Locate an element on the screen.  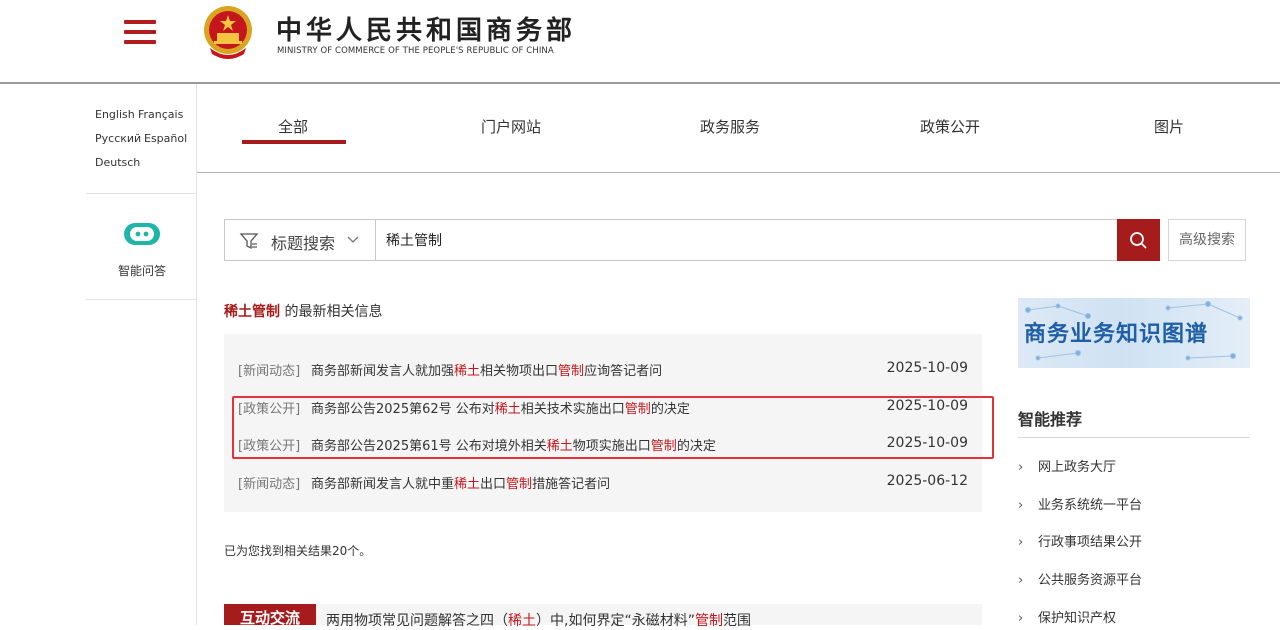
site-title: 中华人民共和国商务部 is located at coordinates (426, 31).